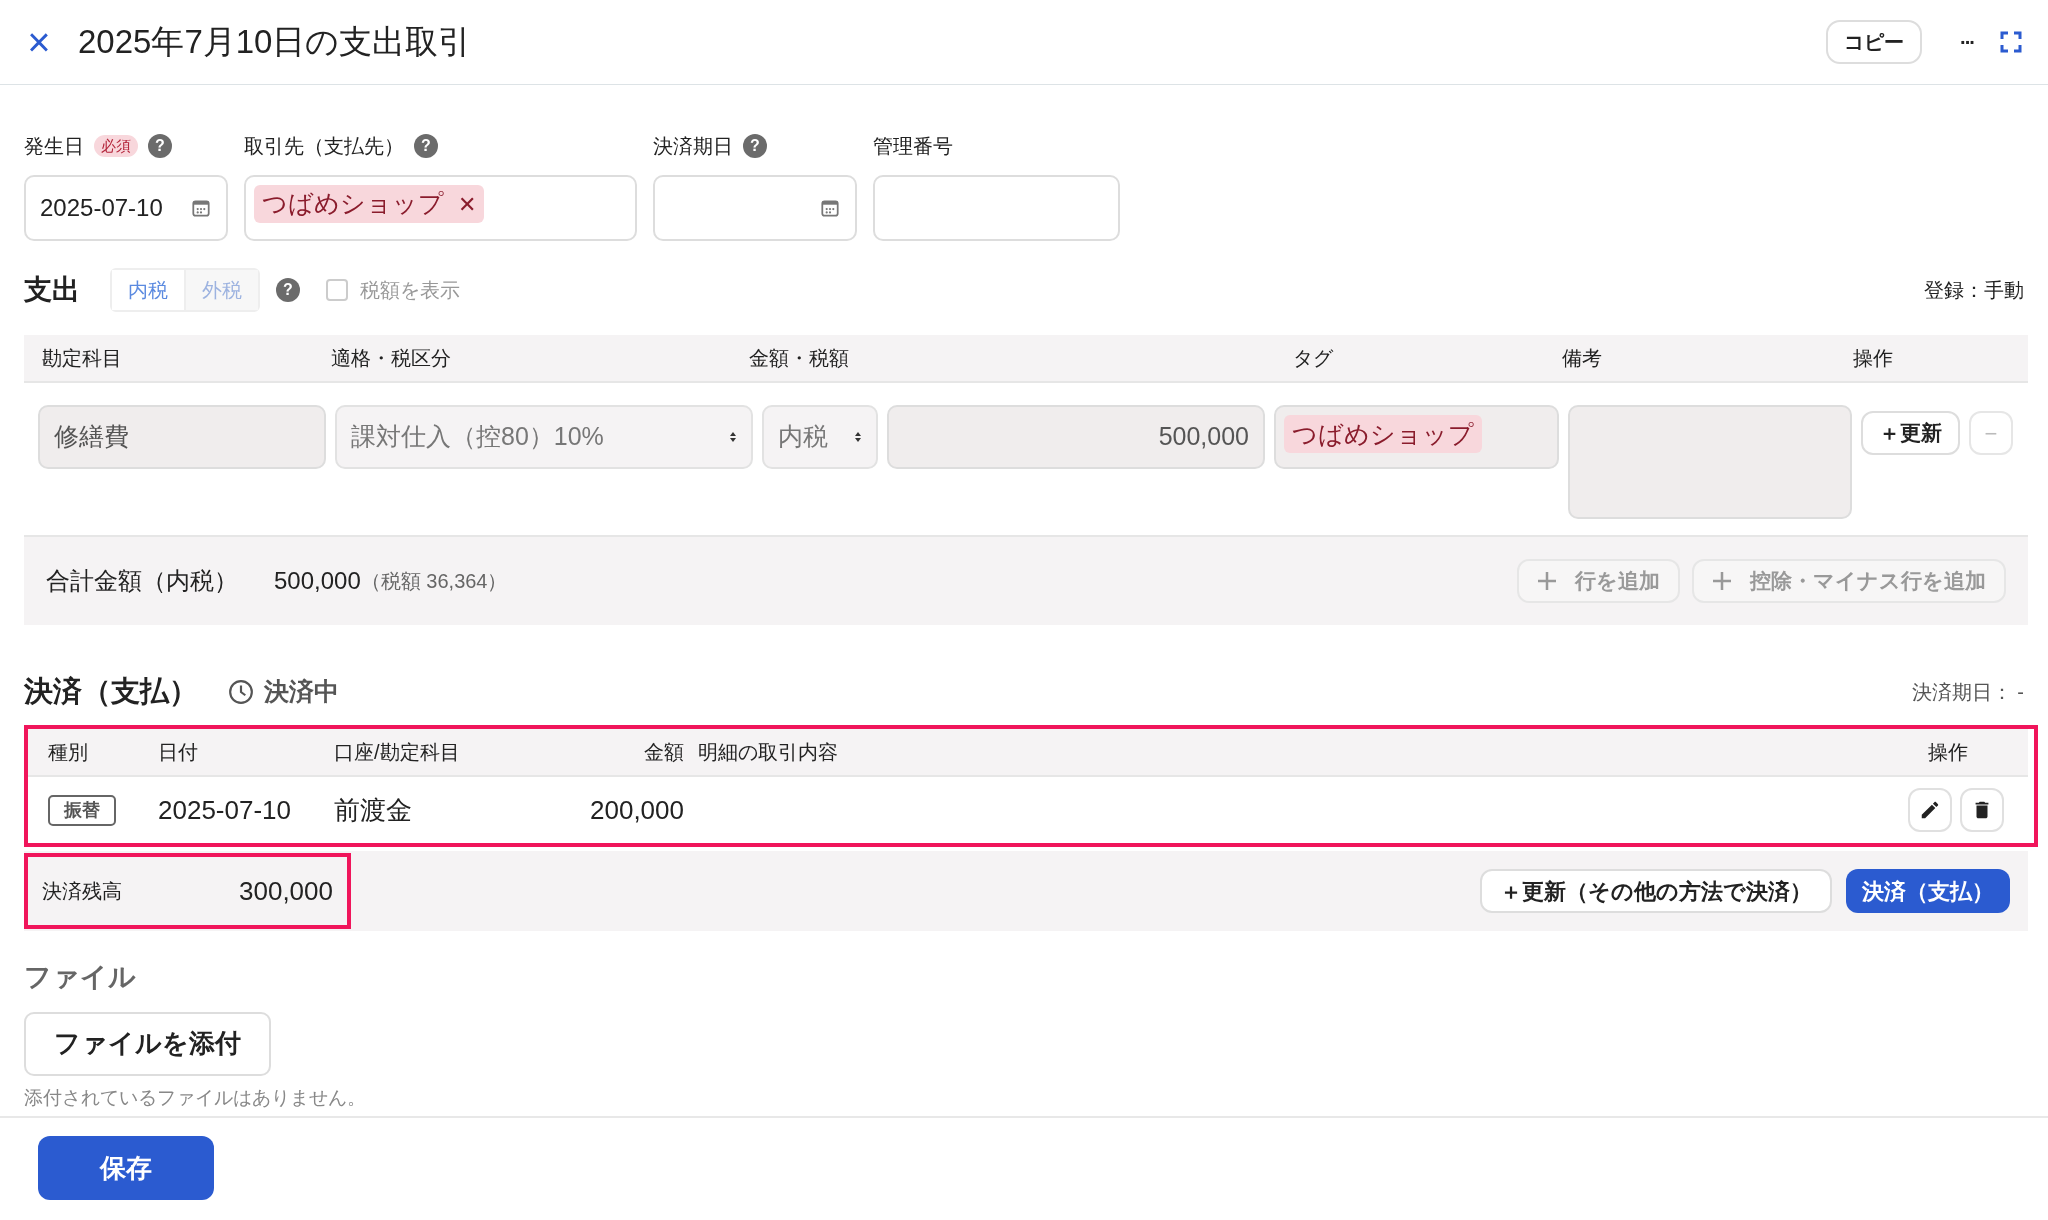  I want to click on total-amount: 500,000, so click(317, 581).